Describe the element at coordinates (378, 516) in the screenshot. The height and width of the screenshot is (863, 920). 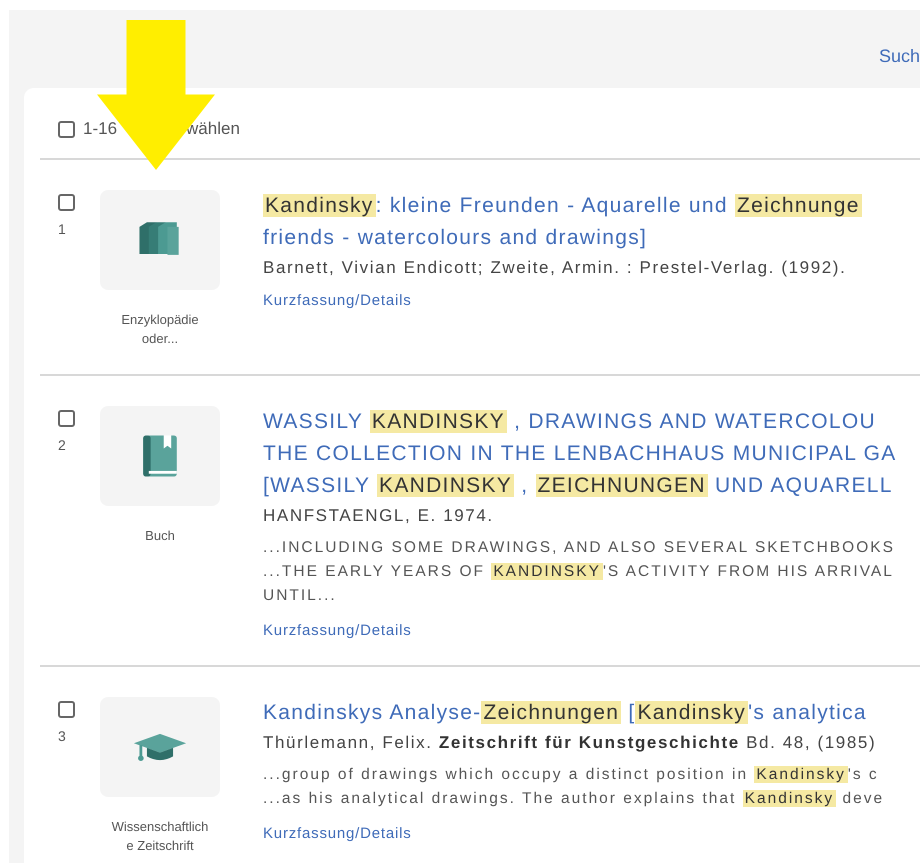
I see `author-line: HANFSTAENGL, E. 1974.` at that location.